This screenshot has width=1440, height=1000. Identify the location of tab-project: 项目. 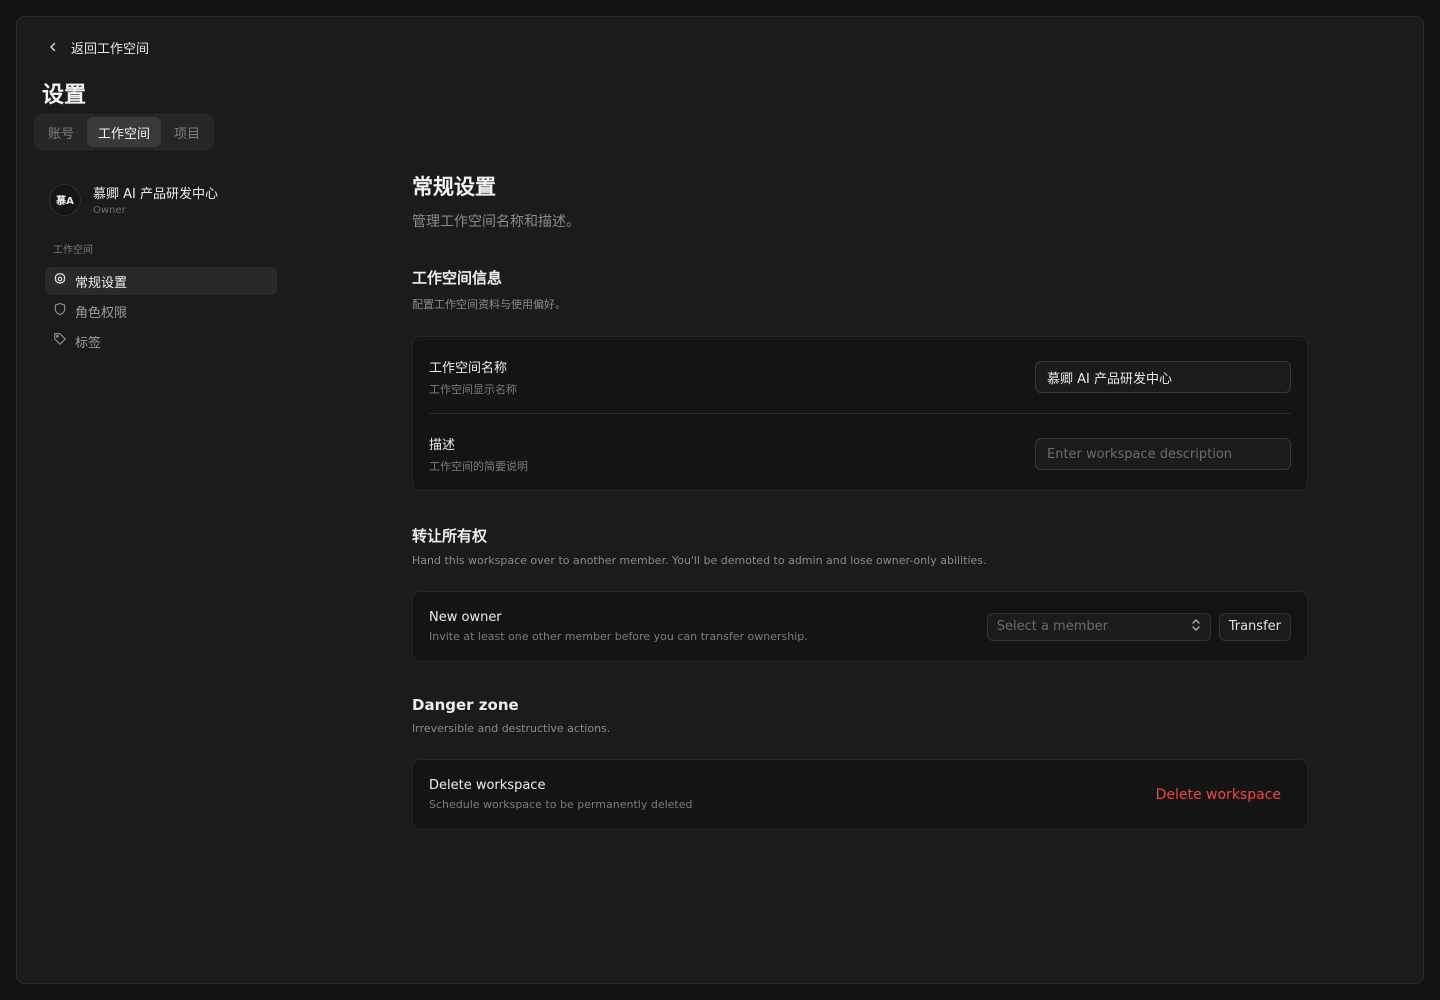
(187, 132).